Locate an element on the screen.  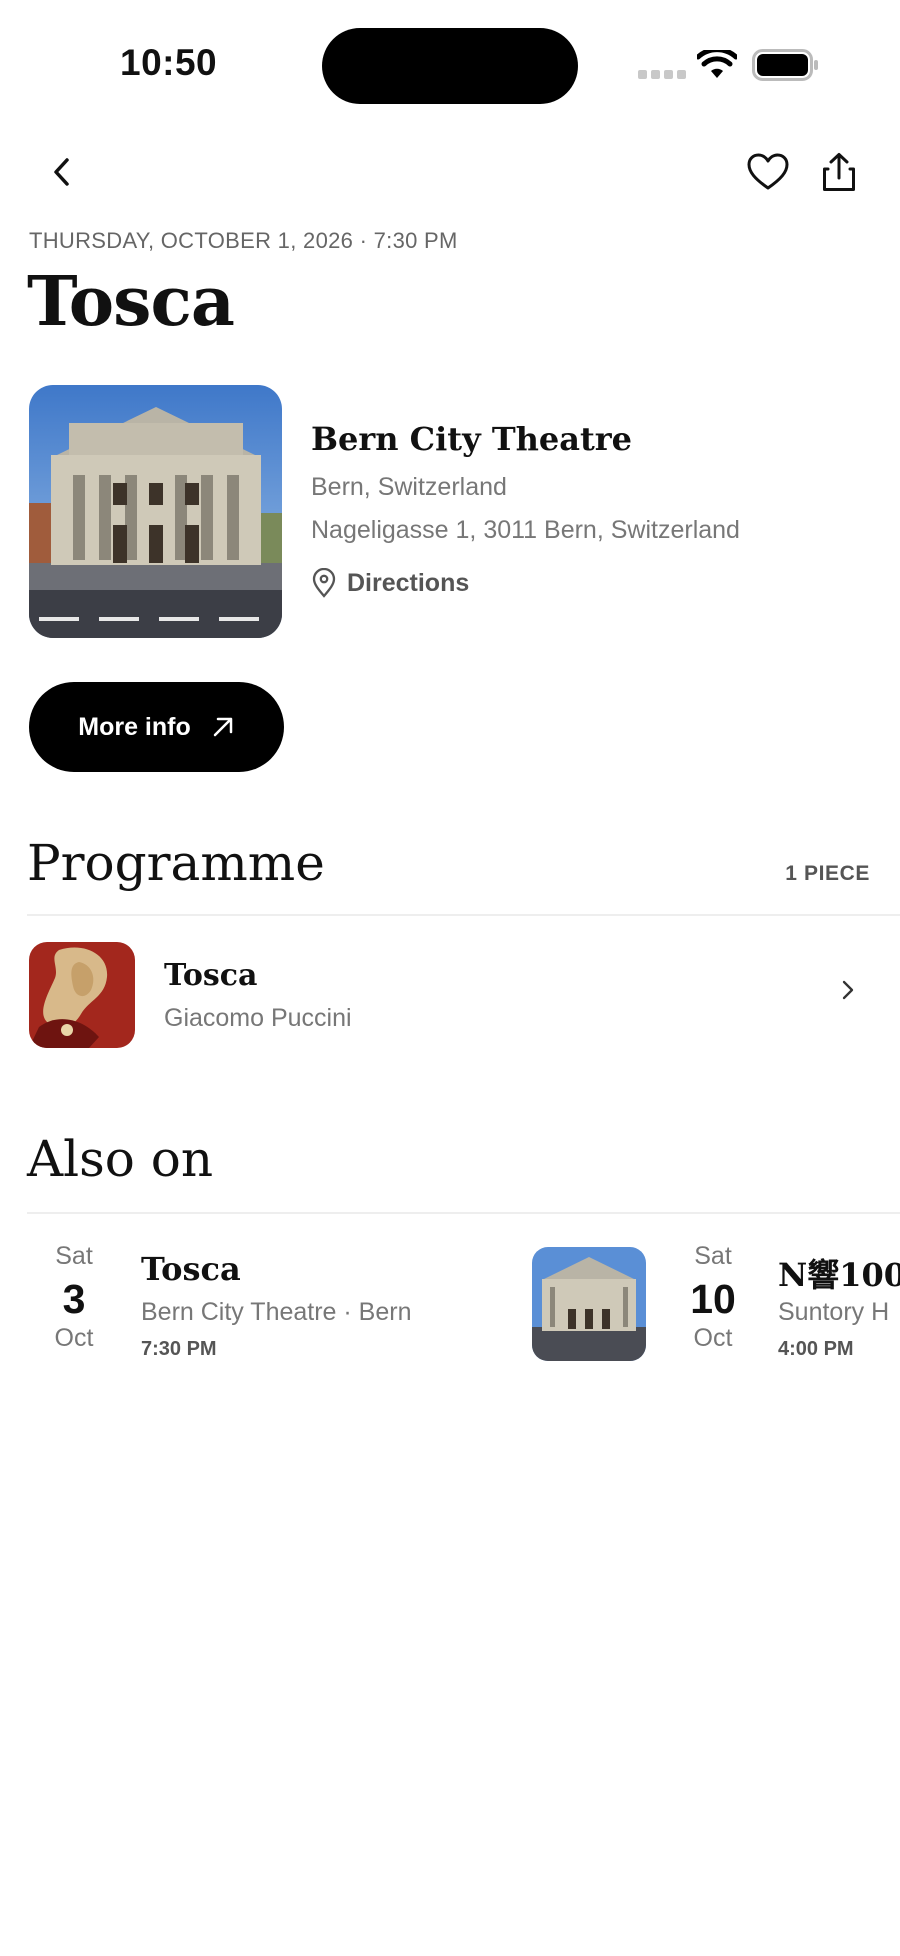
cellular-signal-icon is located at coordinates (663, 75).